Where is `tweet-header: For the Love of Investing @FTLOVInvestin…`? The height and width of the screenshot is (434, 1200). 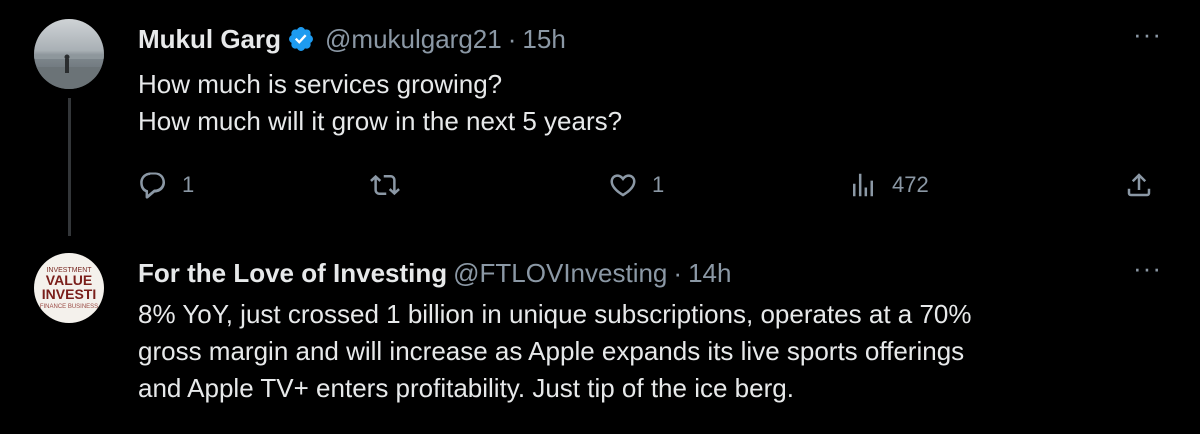 tweet-header: For the Love of Investing @FTLOVInvestin… is located at coordinates (434, 273).